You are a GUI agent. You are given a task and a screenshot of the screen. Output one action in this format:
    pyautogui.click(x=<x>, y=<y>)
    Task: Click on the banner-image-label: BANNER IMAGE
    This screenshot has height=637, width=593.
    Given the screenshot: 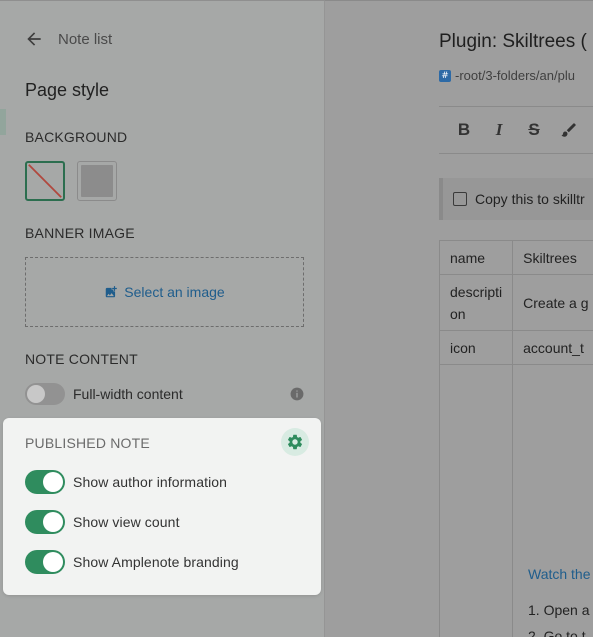 What is the action you would take?
    pyautogui.click(x=80, y=233)
    